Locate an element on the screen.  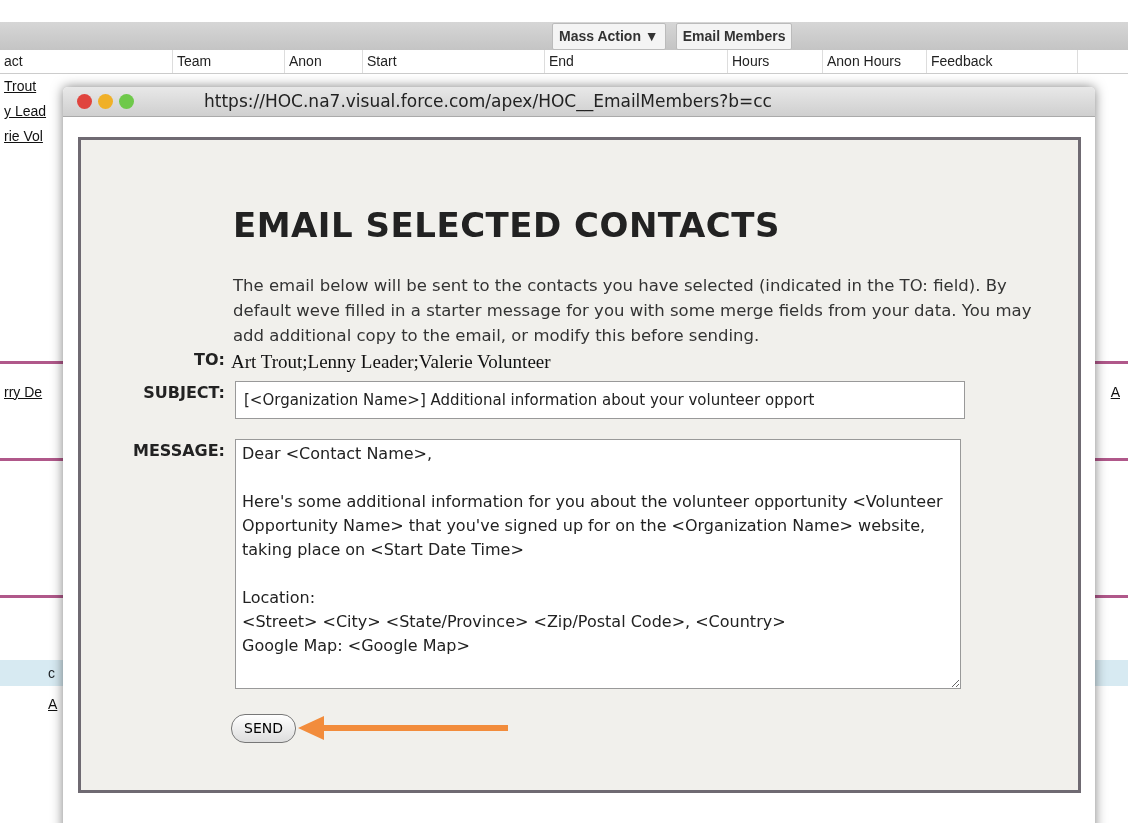
column-header: Team is located at coordinates (229, 61).